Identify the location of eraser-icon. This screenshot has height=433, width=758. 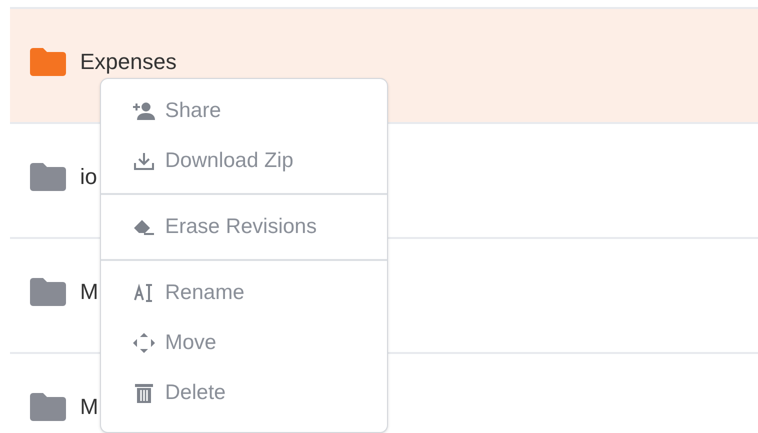
(144, 227).